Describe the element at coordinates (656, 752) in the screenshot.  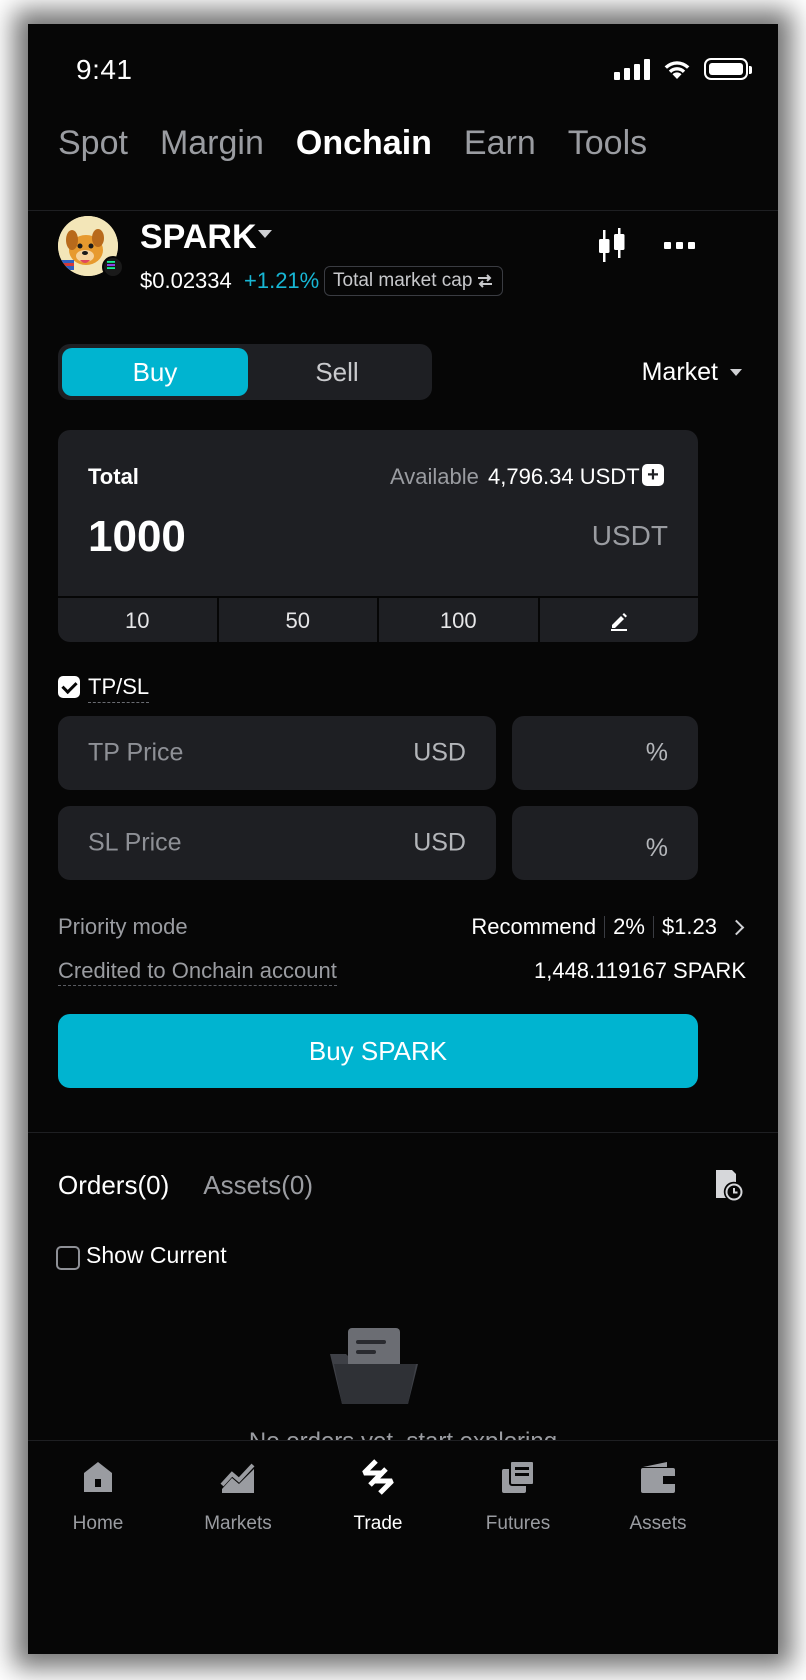
I see `tp-percent-unit: %` at that location.